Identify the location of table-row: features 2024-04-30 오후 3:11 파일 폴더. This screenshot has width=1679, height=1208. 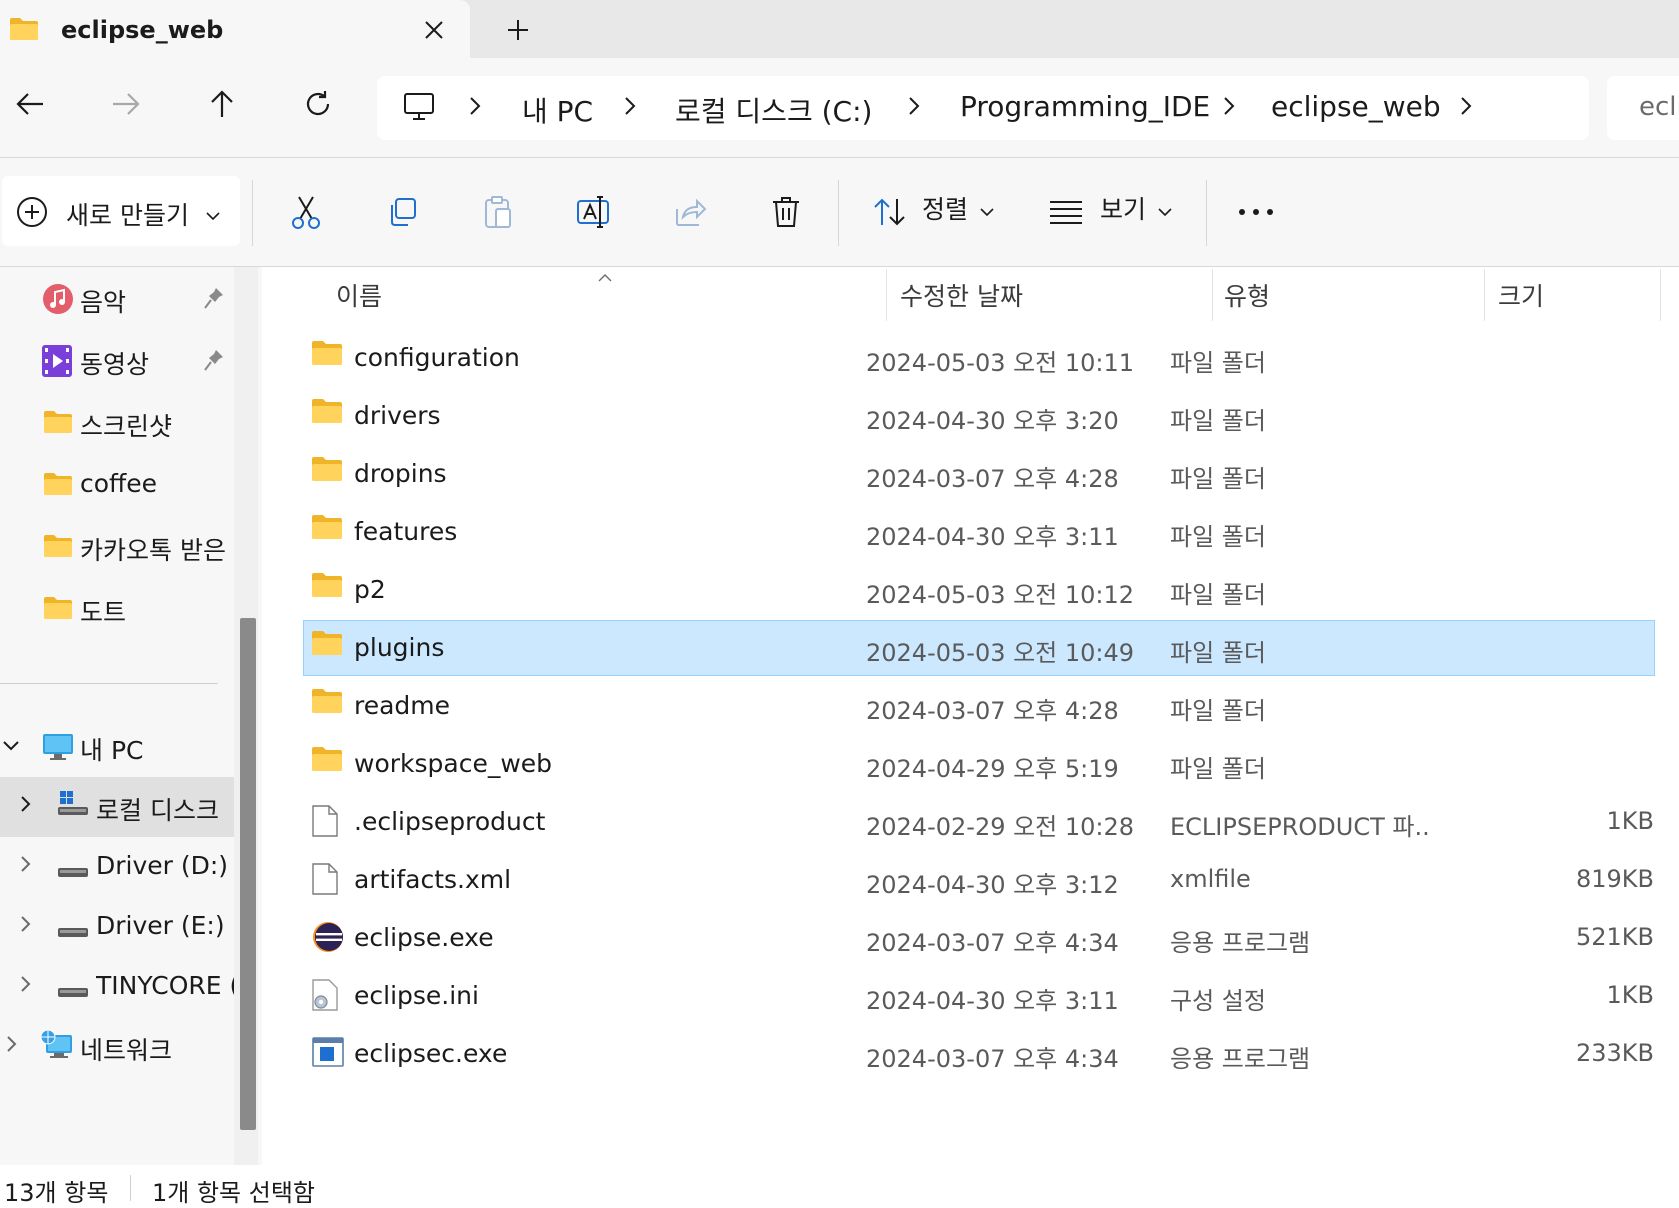
(979, 532).